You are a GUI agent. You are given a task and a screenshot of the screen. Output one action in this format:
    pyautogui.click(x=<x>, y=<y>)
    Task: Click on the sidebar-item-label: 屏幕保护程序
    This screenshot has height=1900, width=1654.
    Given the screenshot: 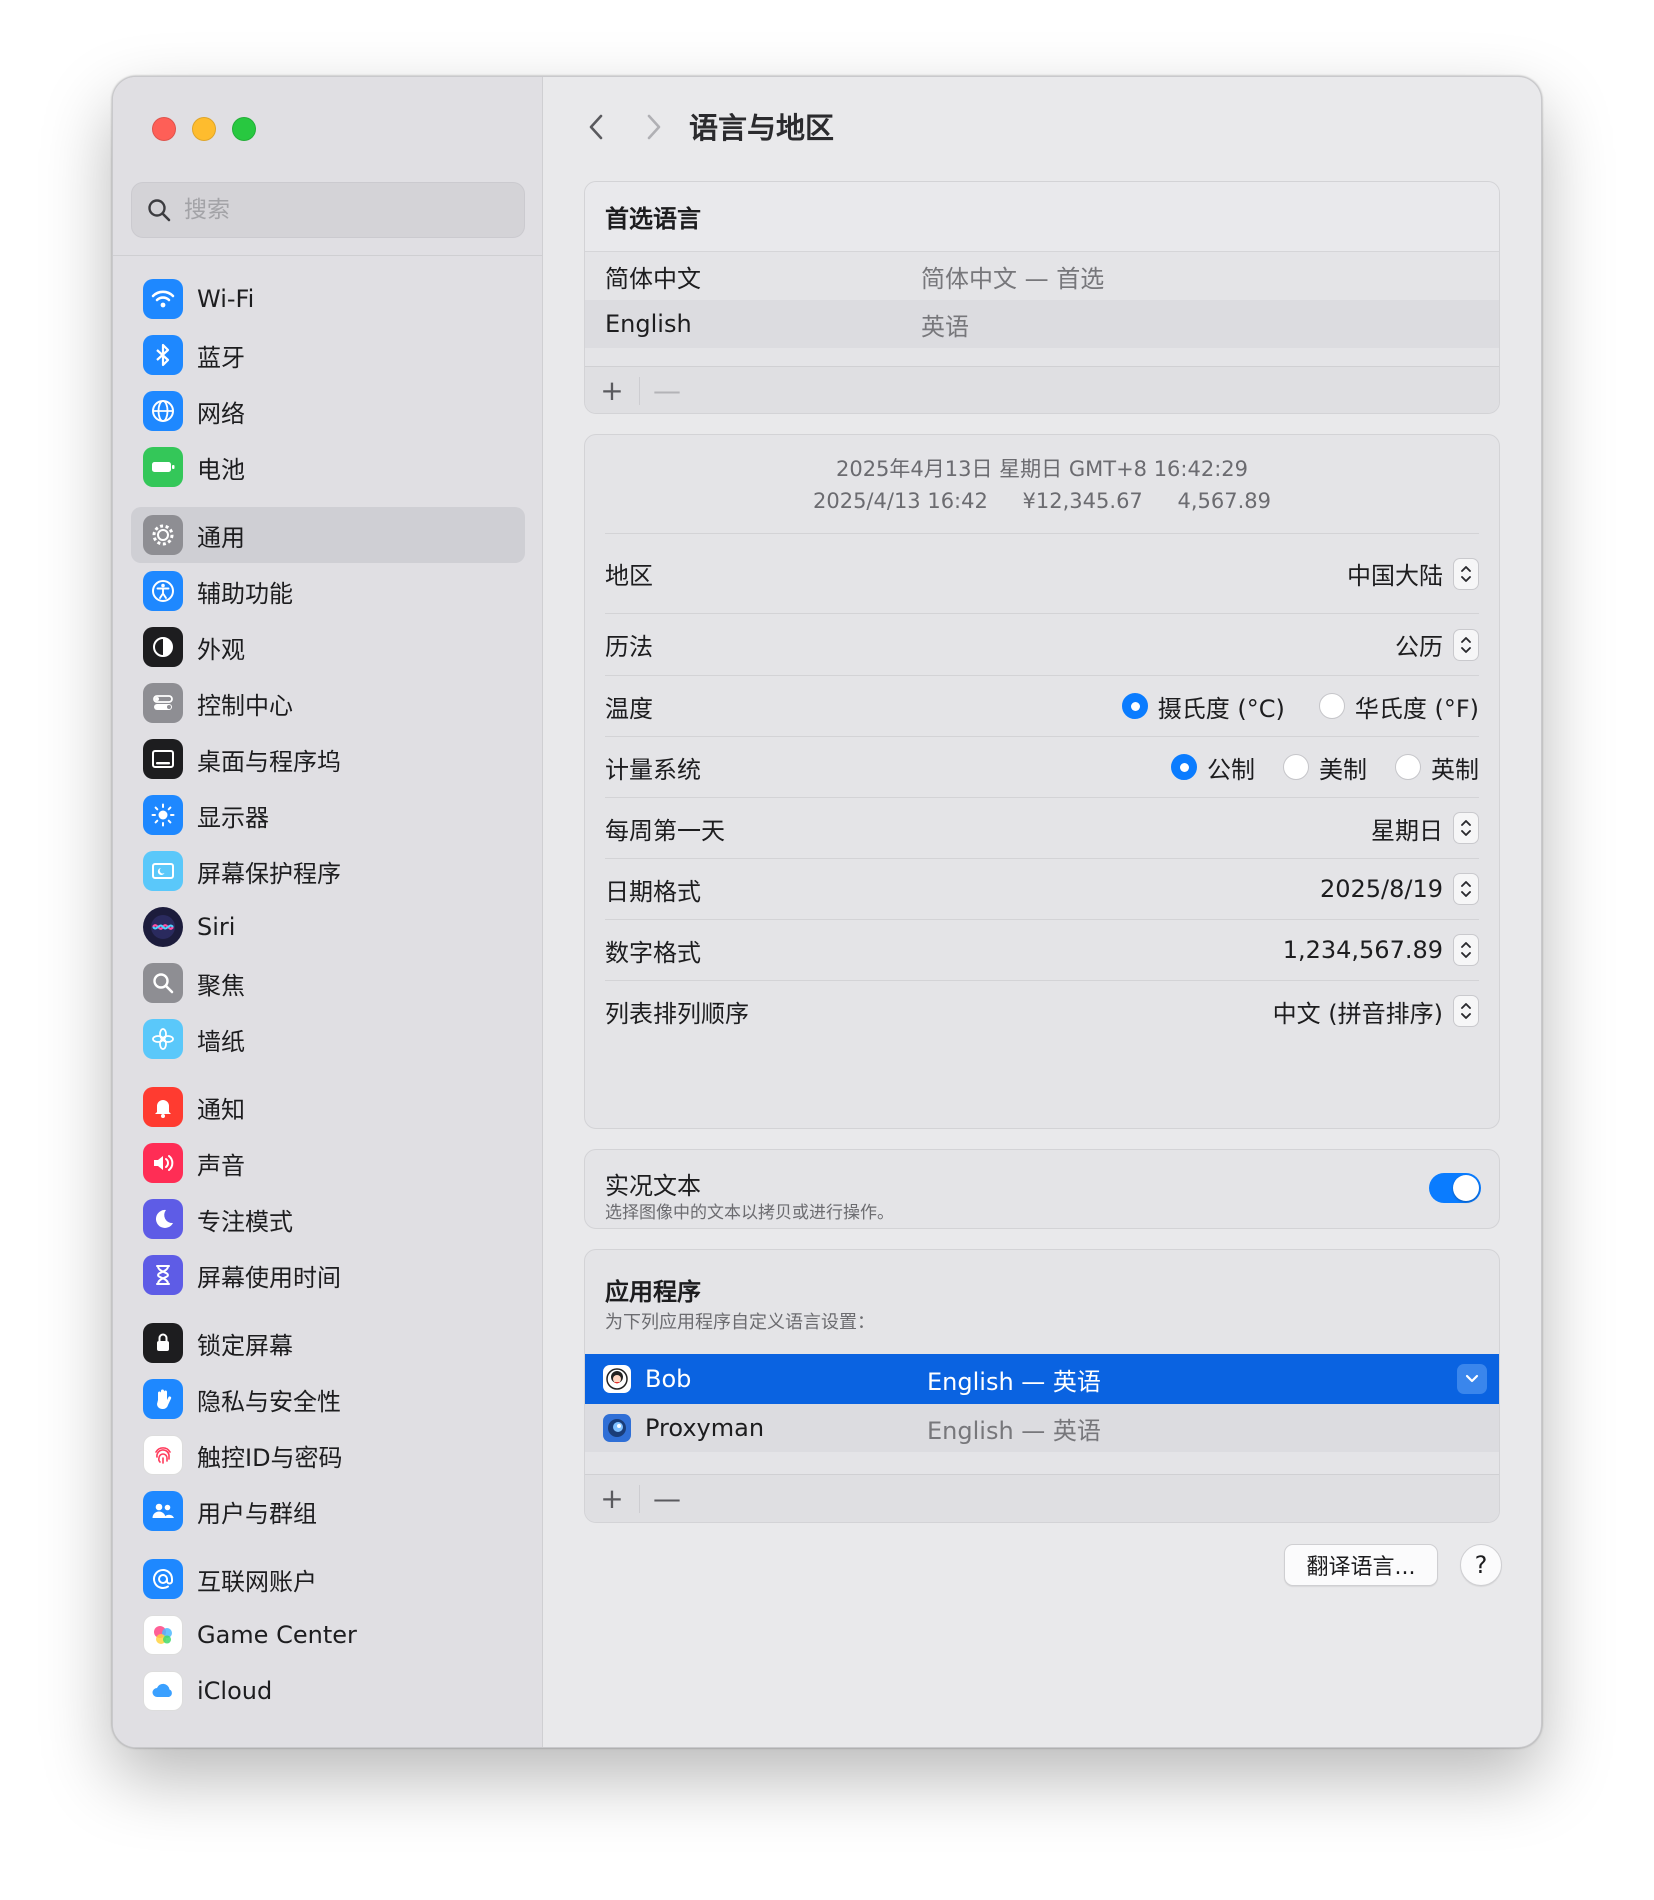 What is the action you would take?
    pyautogui.click(x=269, y=873)
    